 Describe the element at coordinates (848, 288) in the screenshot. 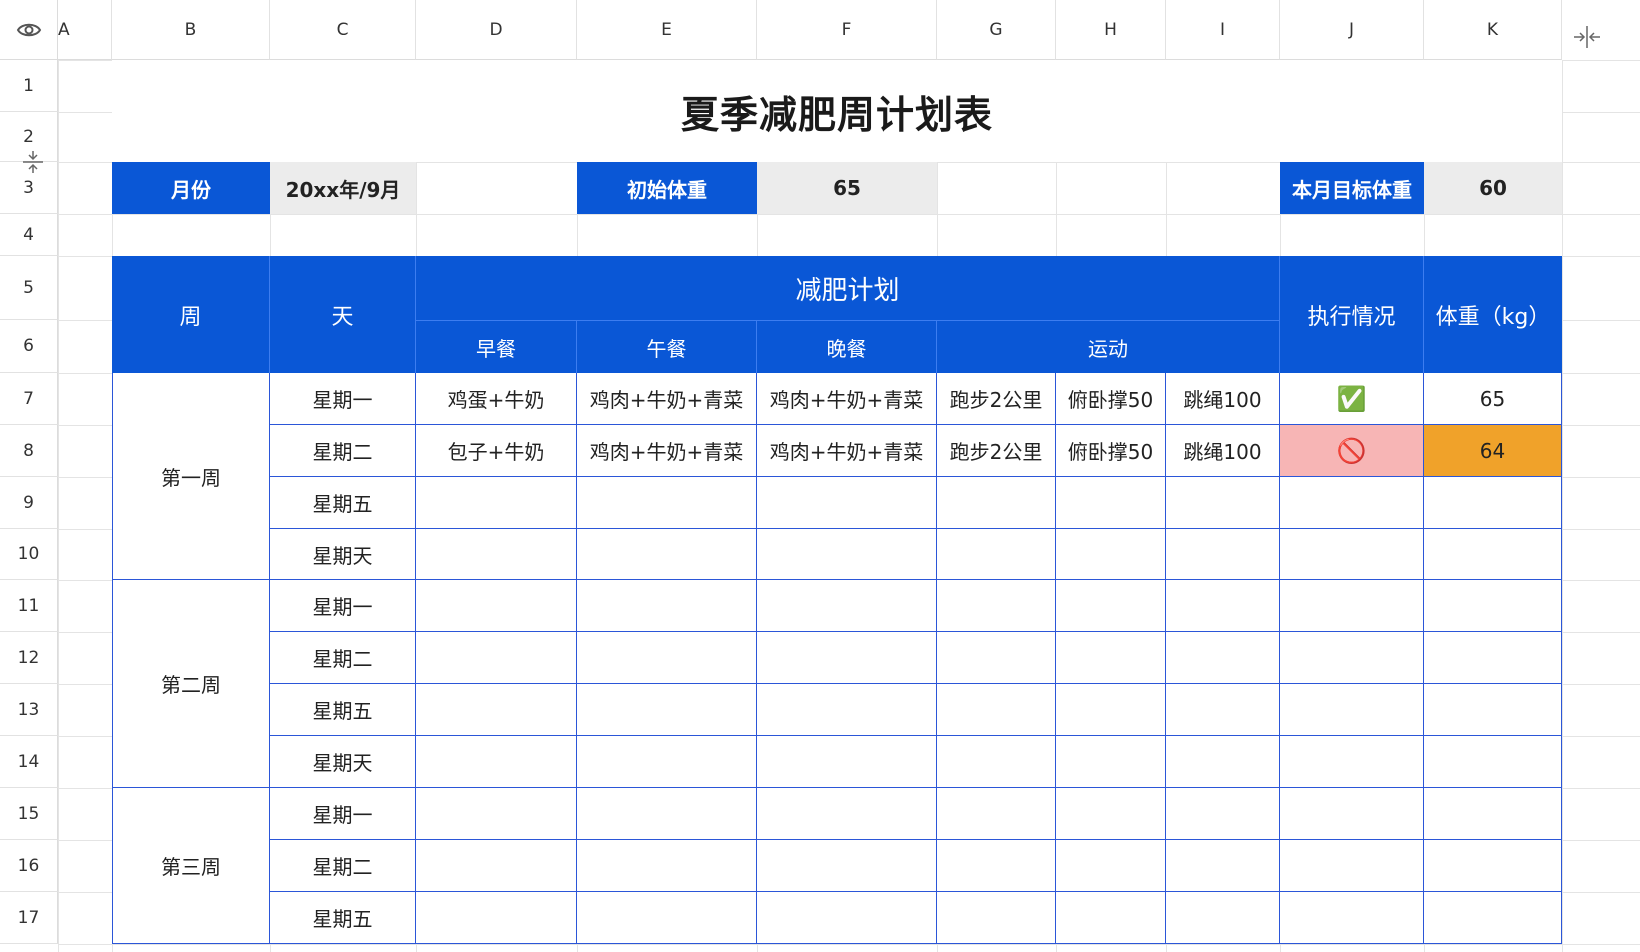

I see `header-plan: 减肥计划` at that location.